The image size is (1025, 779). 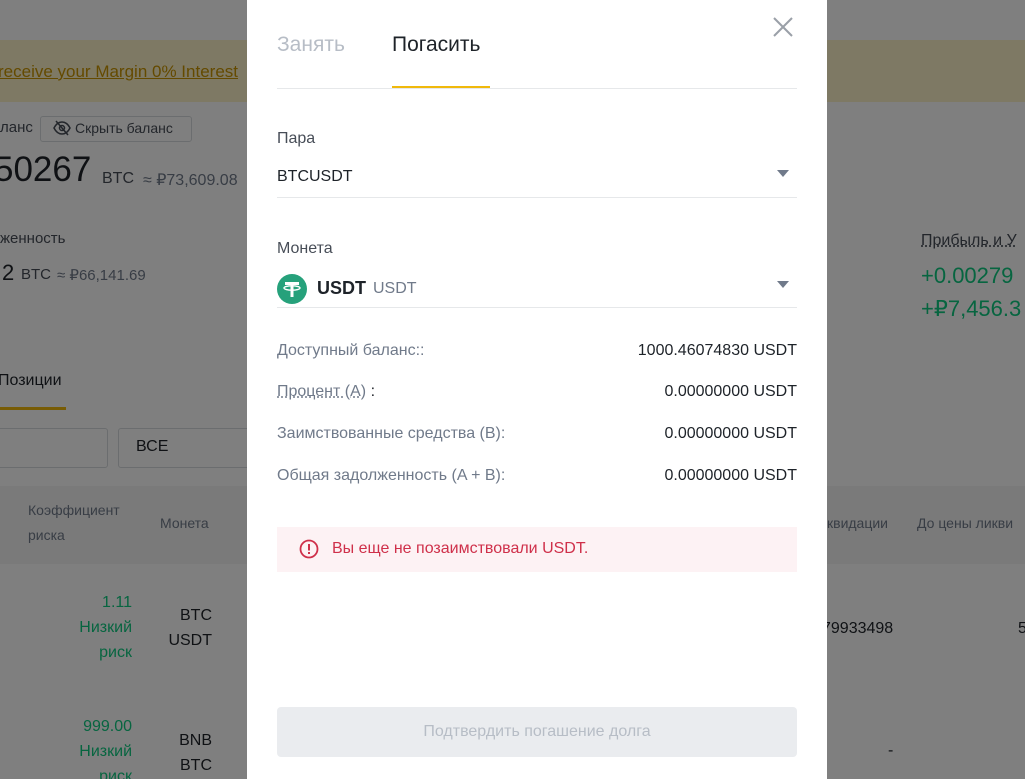 I want to click on total-debt-label: Общая задолженность (A + B):, so click(x=391, y=475).